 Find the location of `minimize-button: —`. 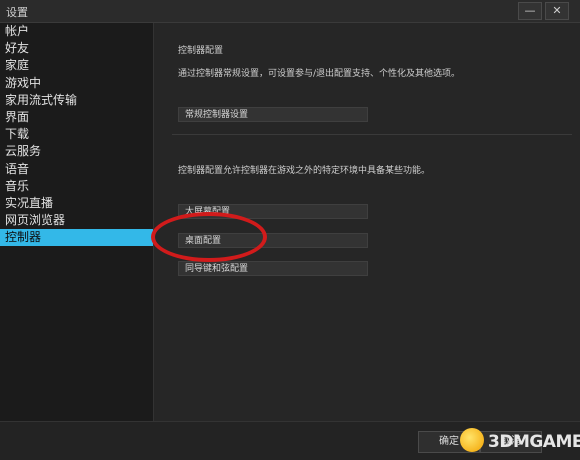

minimize-button: — is located at coordinates (530, 11).